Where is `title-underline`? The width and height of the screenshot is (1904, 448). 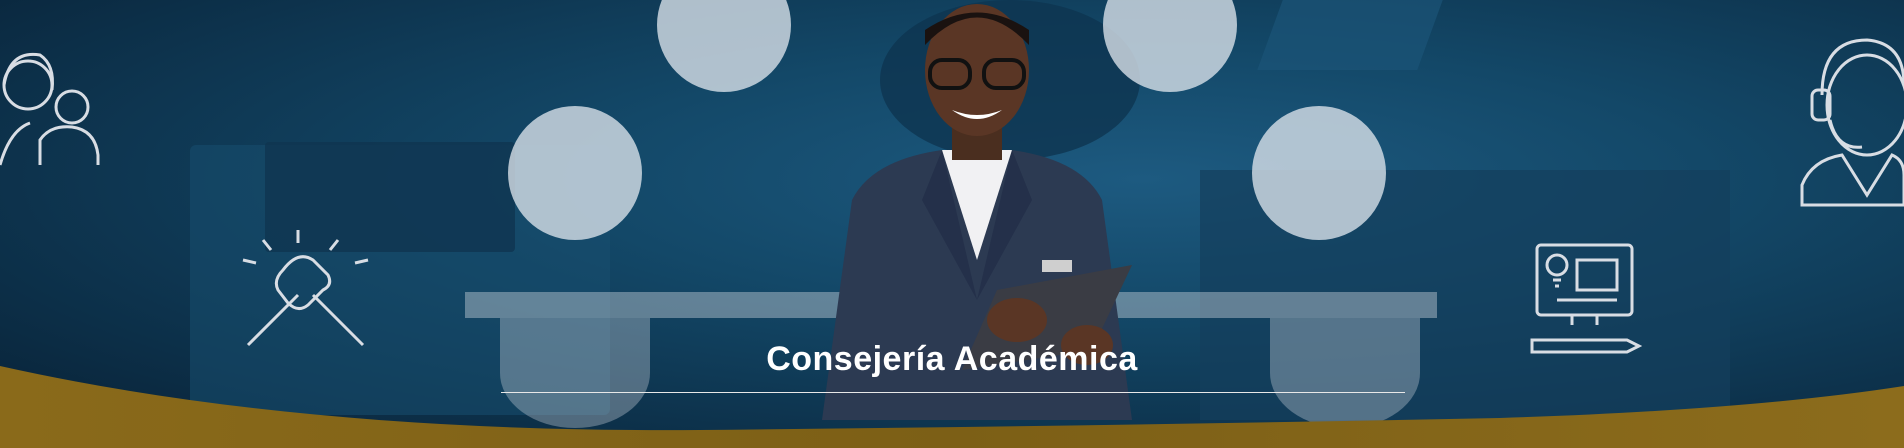
title-underline is located at coordinates (953, 392).